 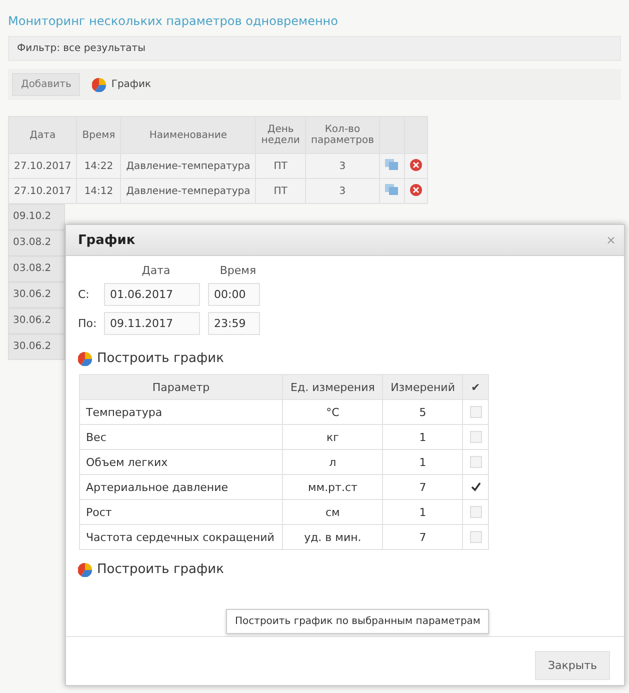 What do you see at coordinates (332, 387) in the screenshot?
I see `column-header: Ед. измерения` at bounding box center [332, 387].